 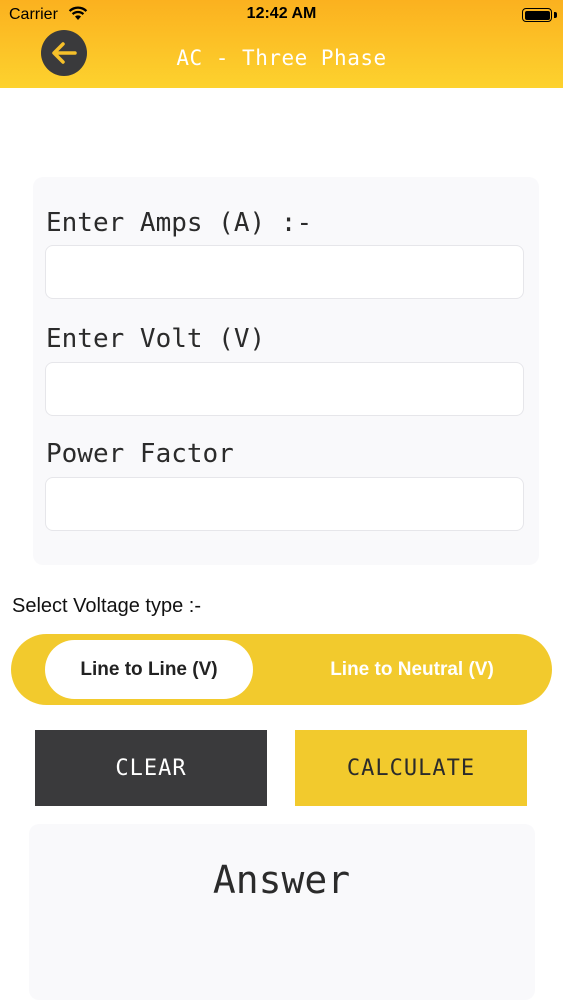 What do you see at coordinates (412, 669) in the screenshot?
I see `segment-line-to-neutral: Line to Neutral (V)` at bounding box center [412, 669].